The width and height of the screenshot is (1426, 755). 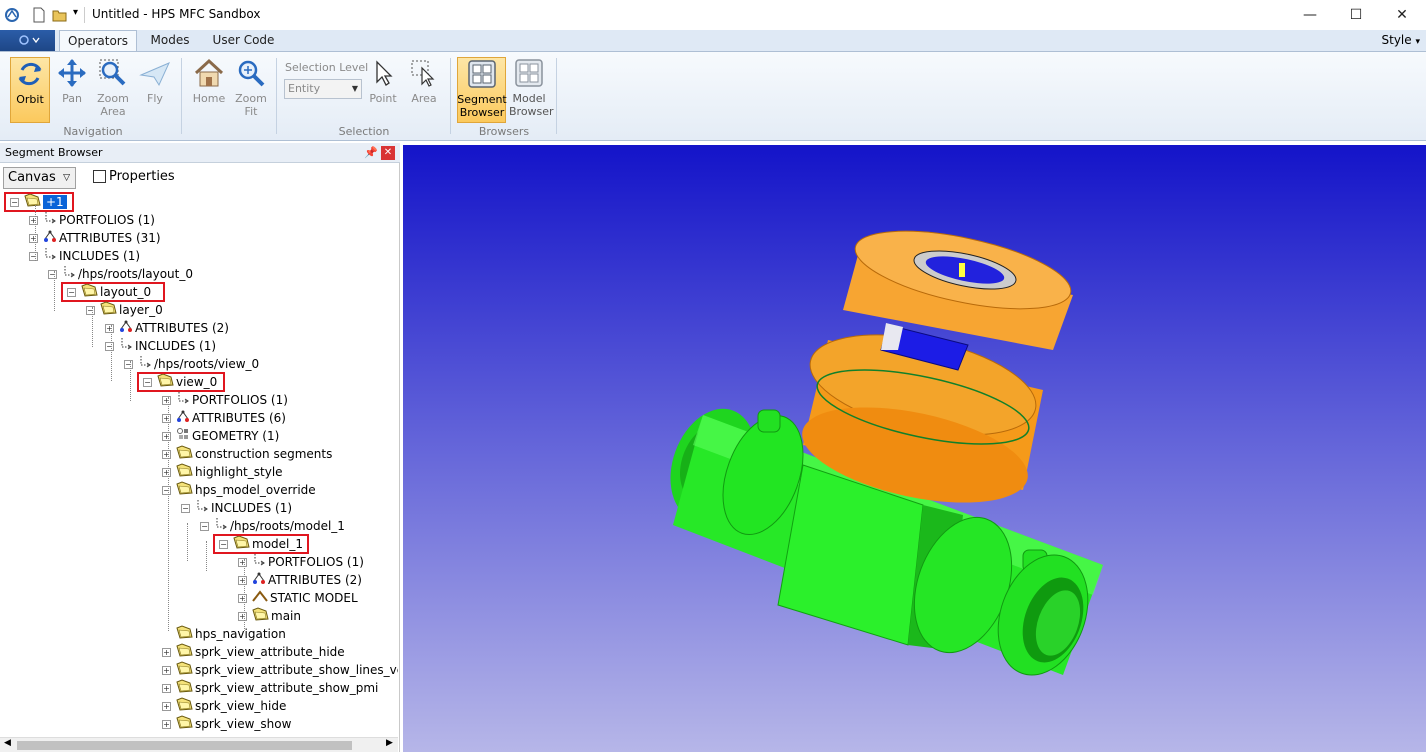 I want to click on pin-icon: 📌, so click(x=371, y=152).